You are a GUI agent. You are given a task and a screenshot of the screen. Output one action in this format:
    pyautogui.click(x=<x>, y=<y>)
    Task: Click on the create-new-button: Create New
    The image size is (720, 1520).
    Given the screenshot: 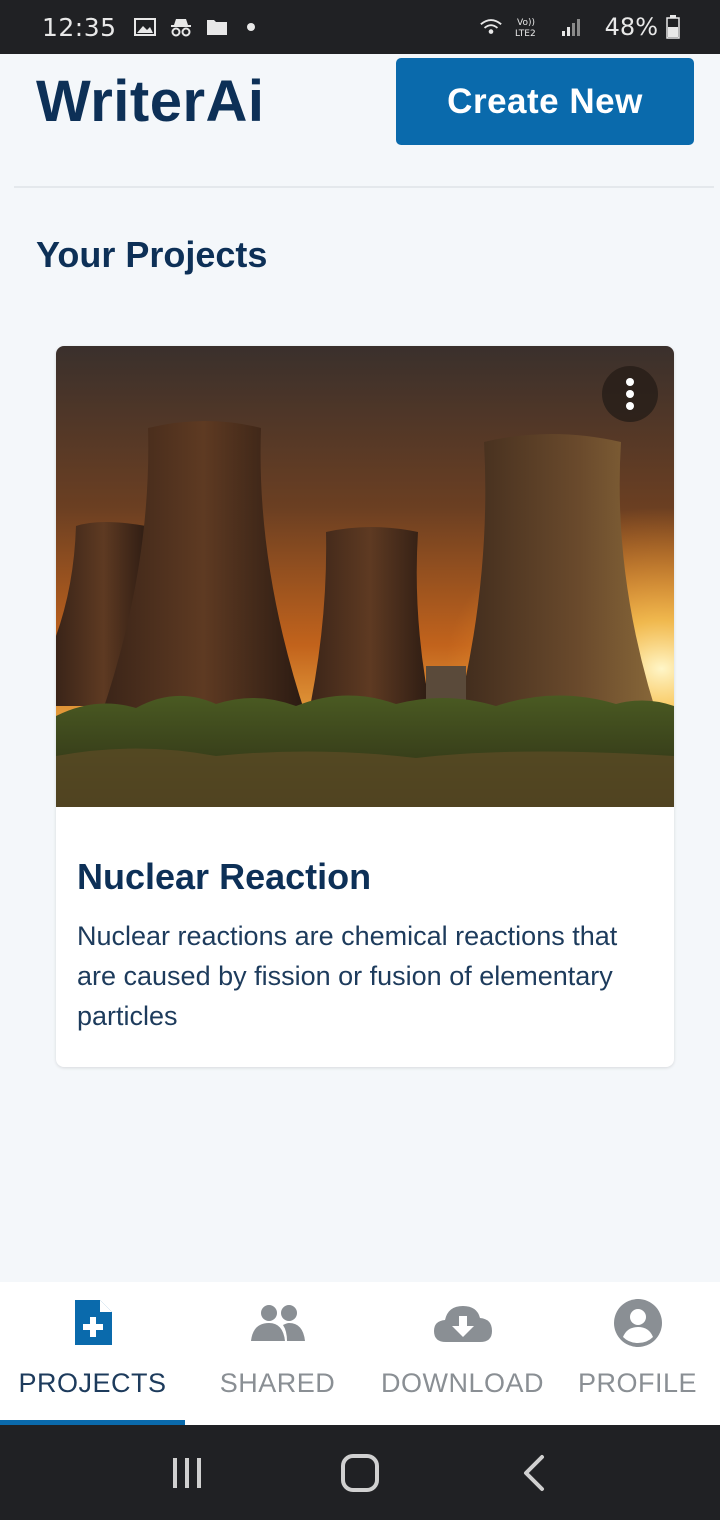 What is the action you would take?
    pyautogui.click(x=545, y=101)
    